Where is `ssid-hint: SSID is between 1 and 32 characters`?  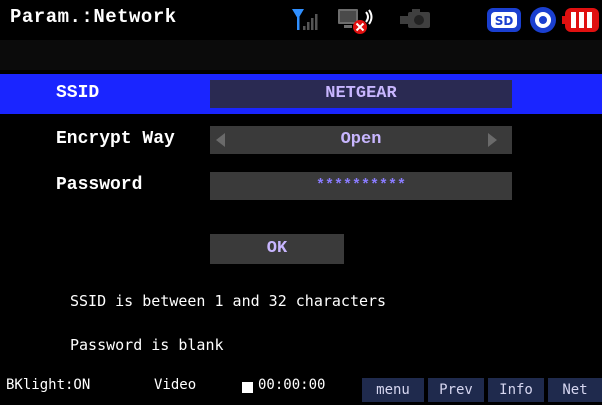
ssid-hint: SSID is between 1 and 32 characters is located at coordinates (228, 301).